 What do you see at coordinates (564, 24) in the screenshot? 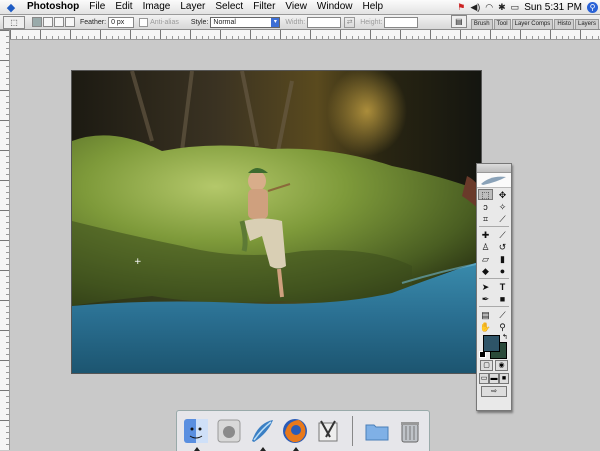
I see `palette-tab-histo: Histo` at bounding box center [564, 24].